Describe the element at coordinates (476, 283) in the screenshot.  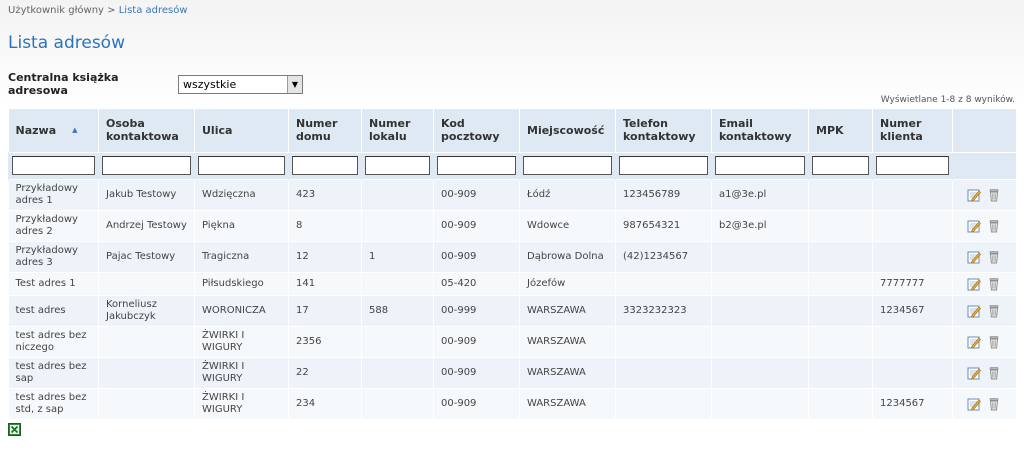
I see `cell-kod-pocztowy: 05-420` at that location.